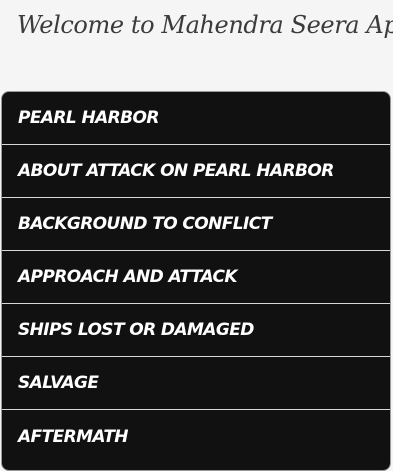  What do you see at coordinates (73, 436) in the screenshot?
I see `menu-item-label: AFTERMATH` at bounding box center [73, 436].